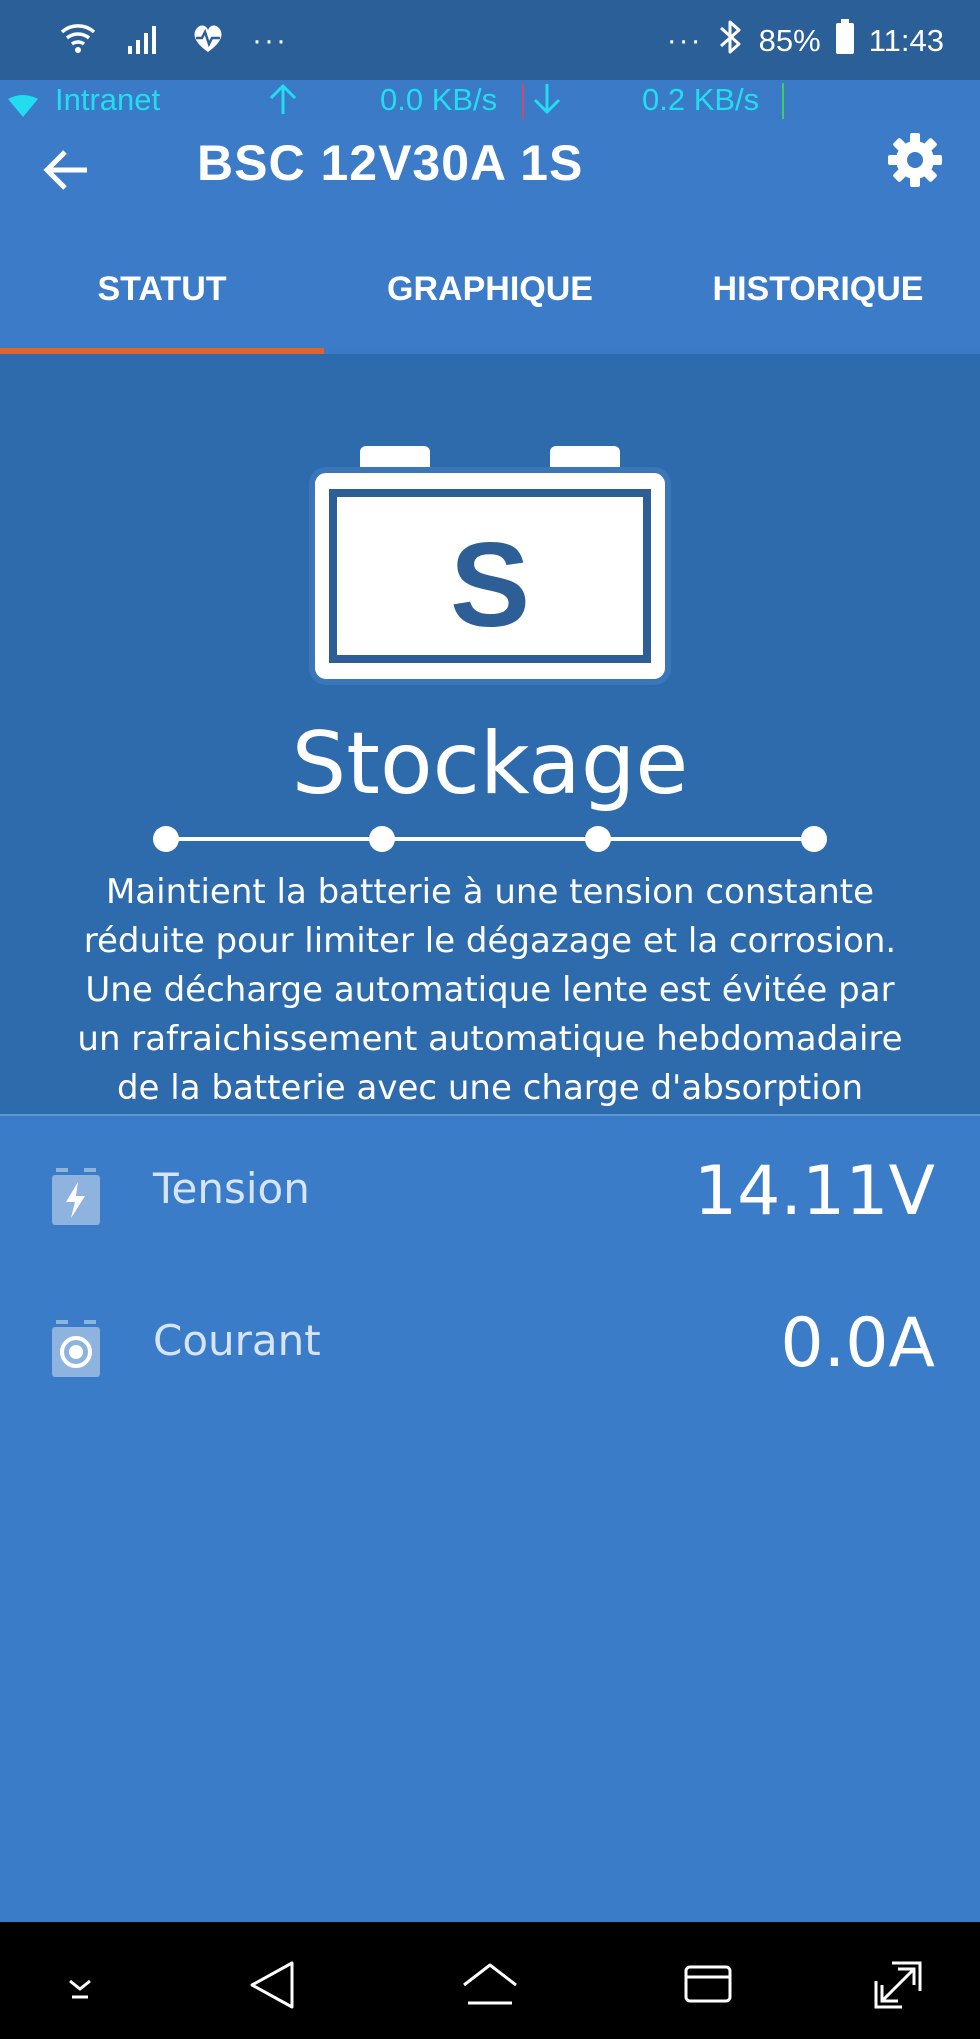  I want to click on expand-icon, so click(898, 1985).